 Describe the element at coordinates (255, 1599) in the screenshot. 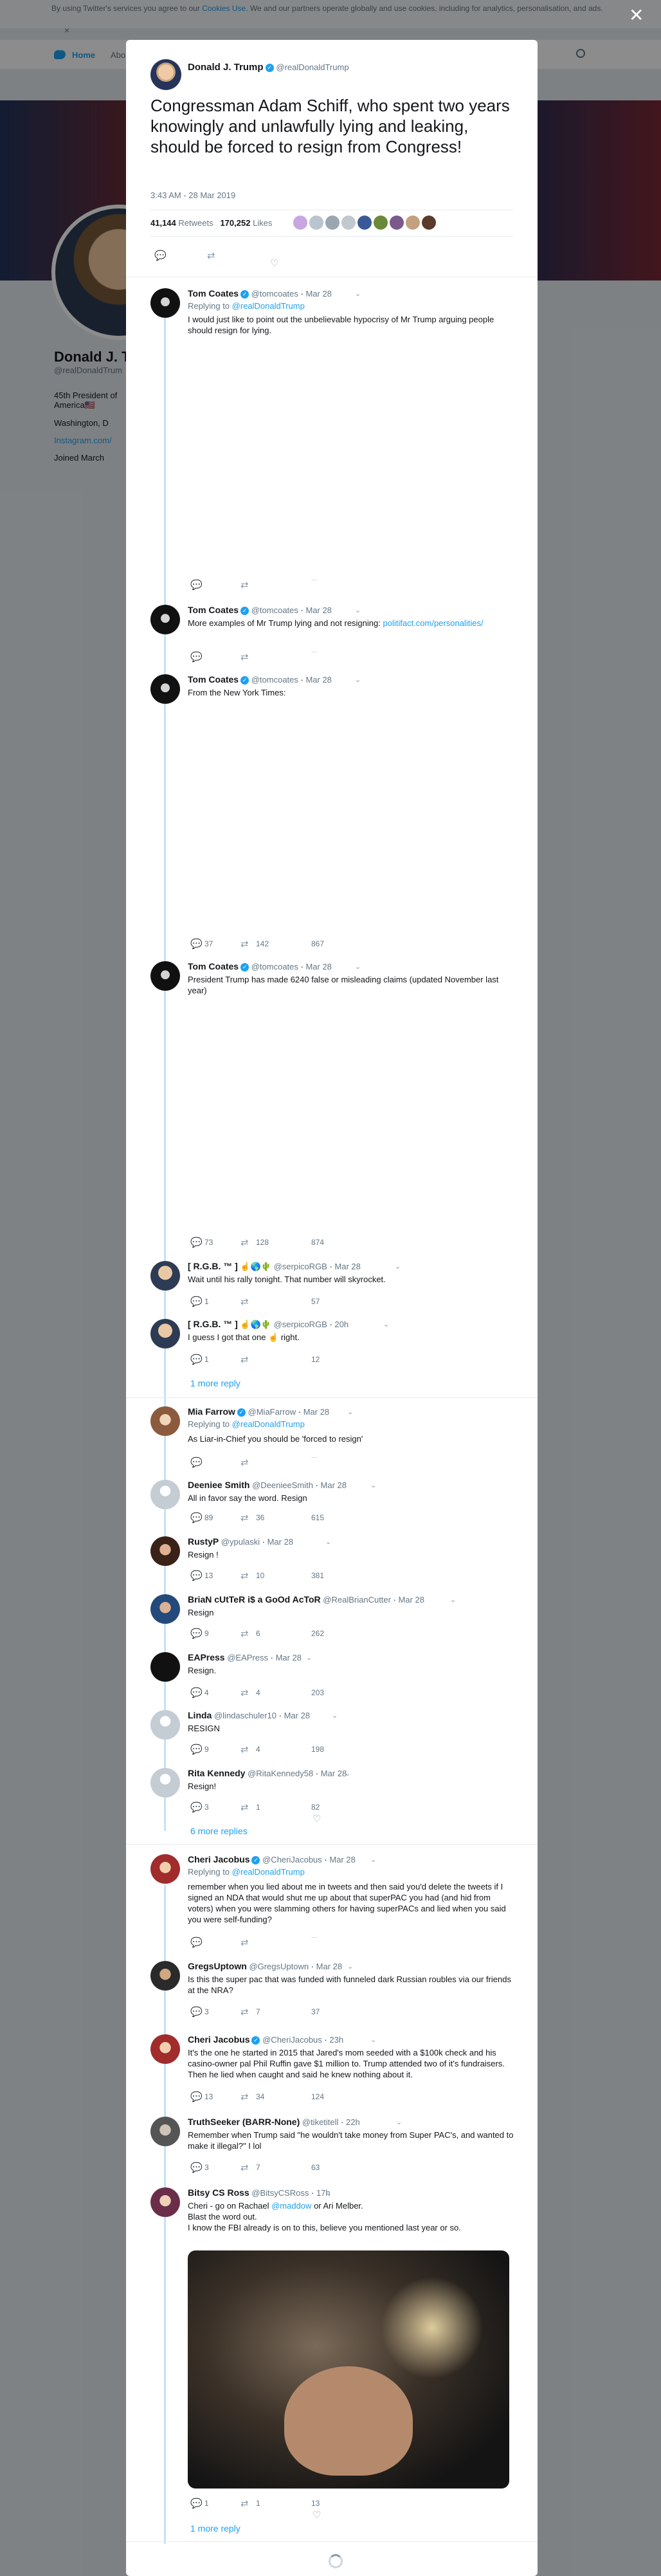

I see `reply-name: BriaN cUtTeR i$ a GoOd AcToR` at that location.